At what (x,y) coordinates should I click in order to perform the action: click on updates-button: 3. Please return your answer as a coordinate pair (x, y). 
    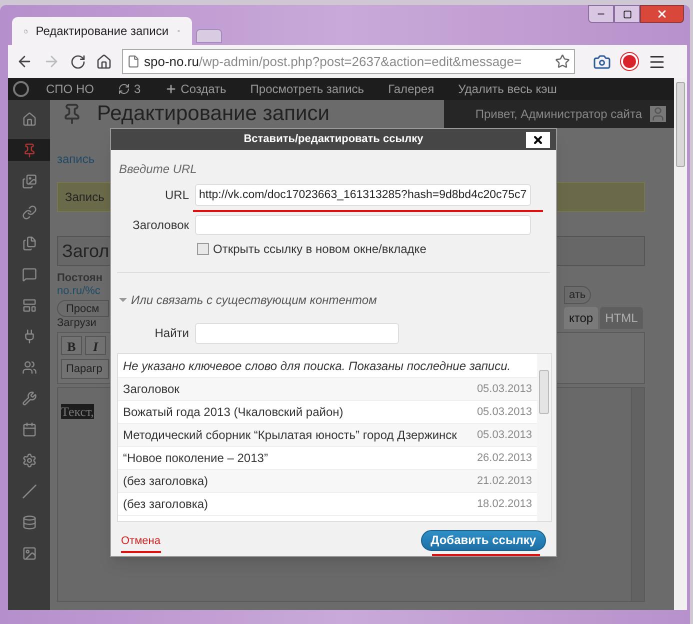
    Looking at the image, I should click on (129, 89).